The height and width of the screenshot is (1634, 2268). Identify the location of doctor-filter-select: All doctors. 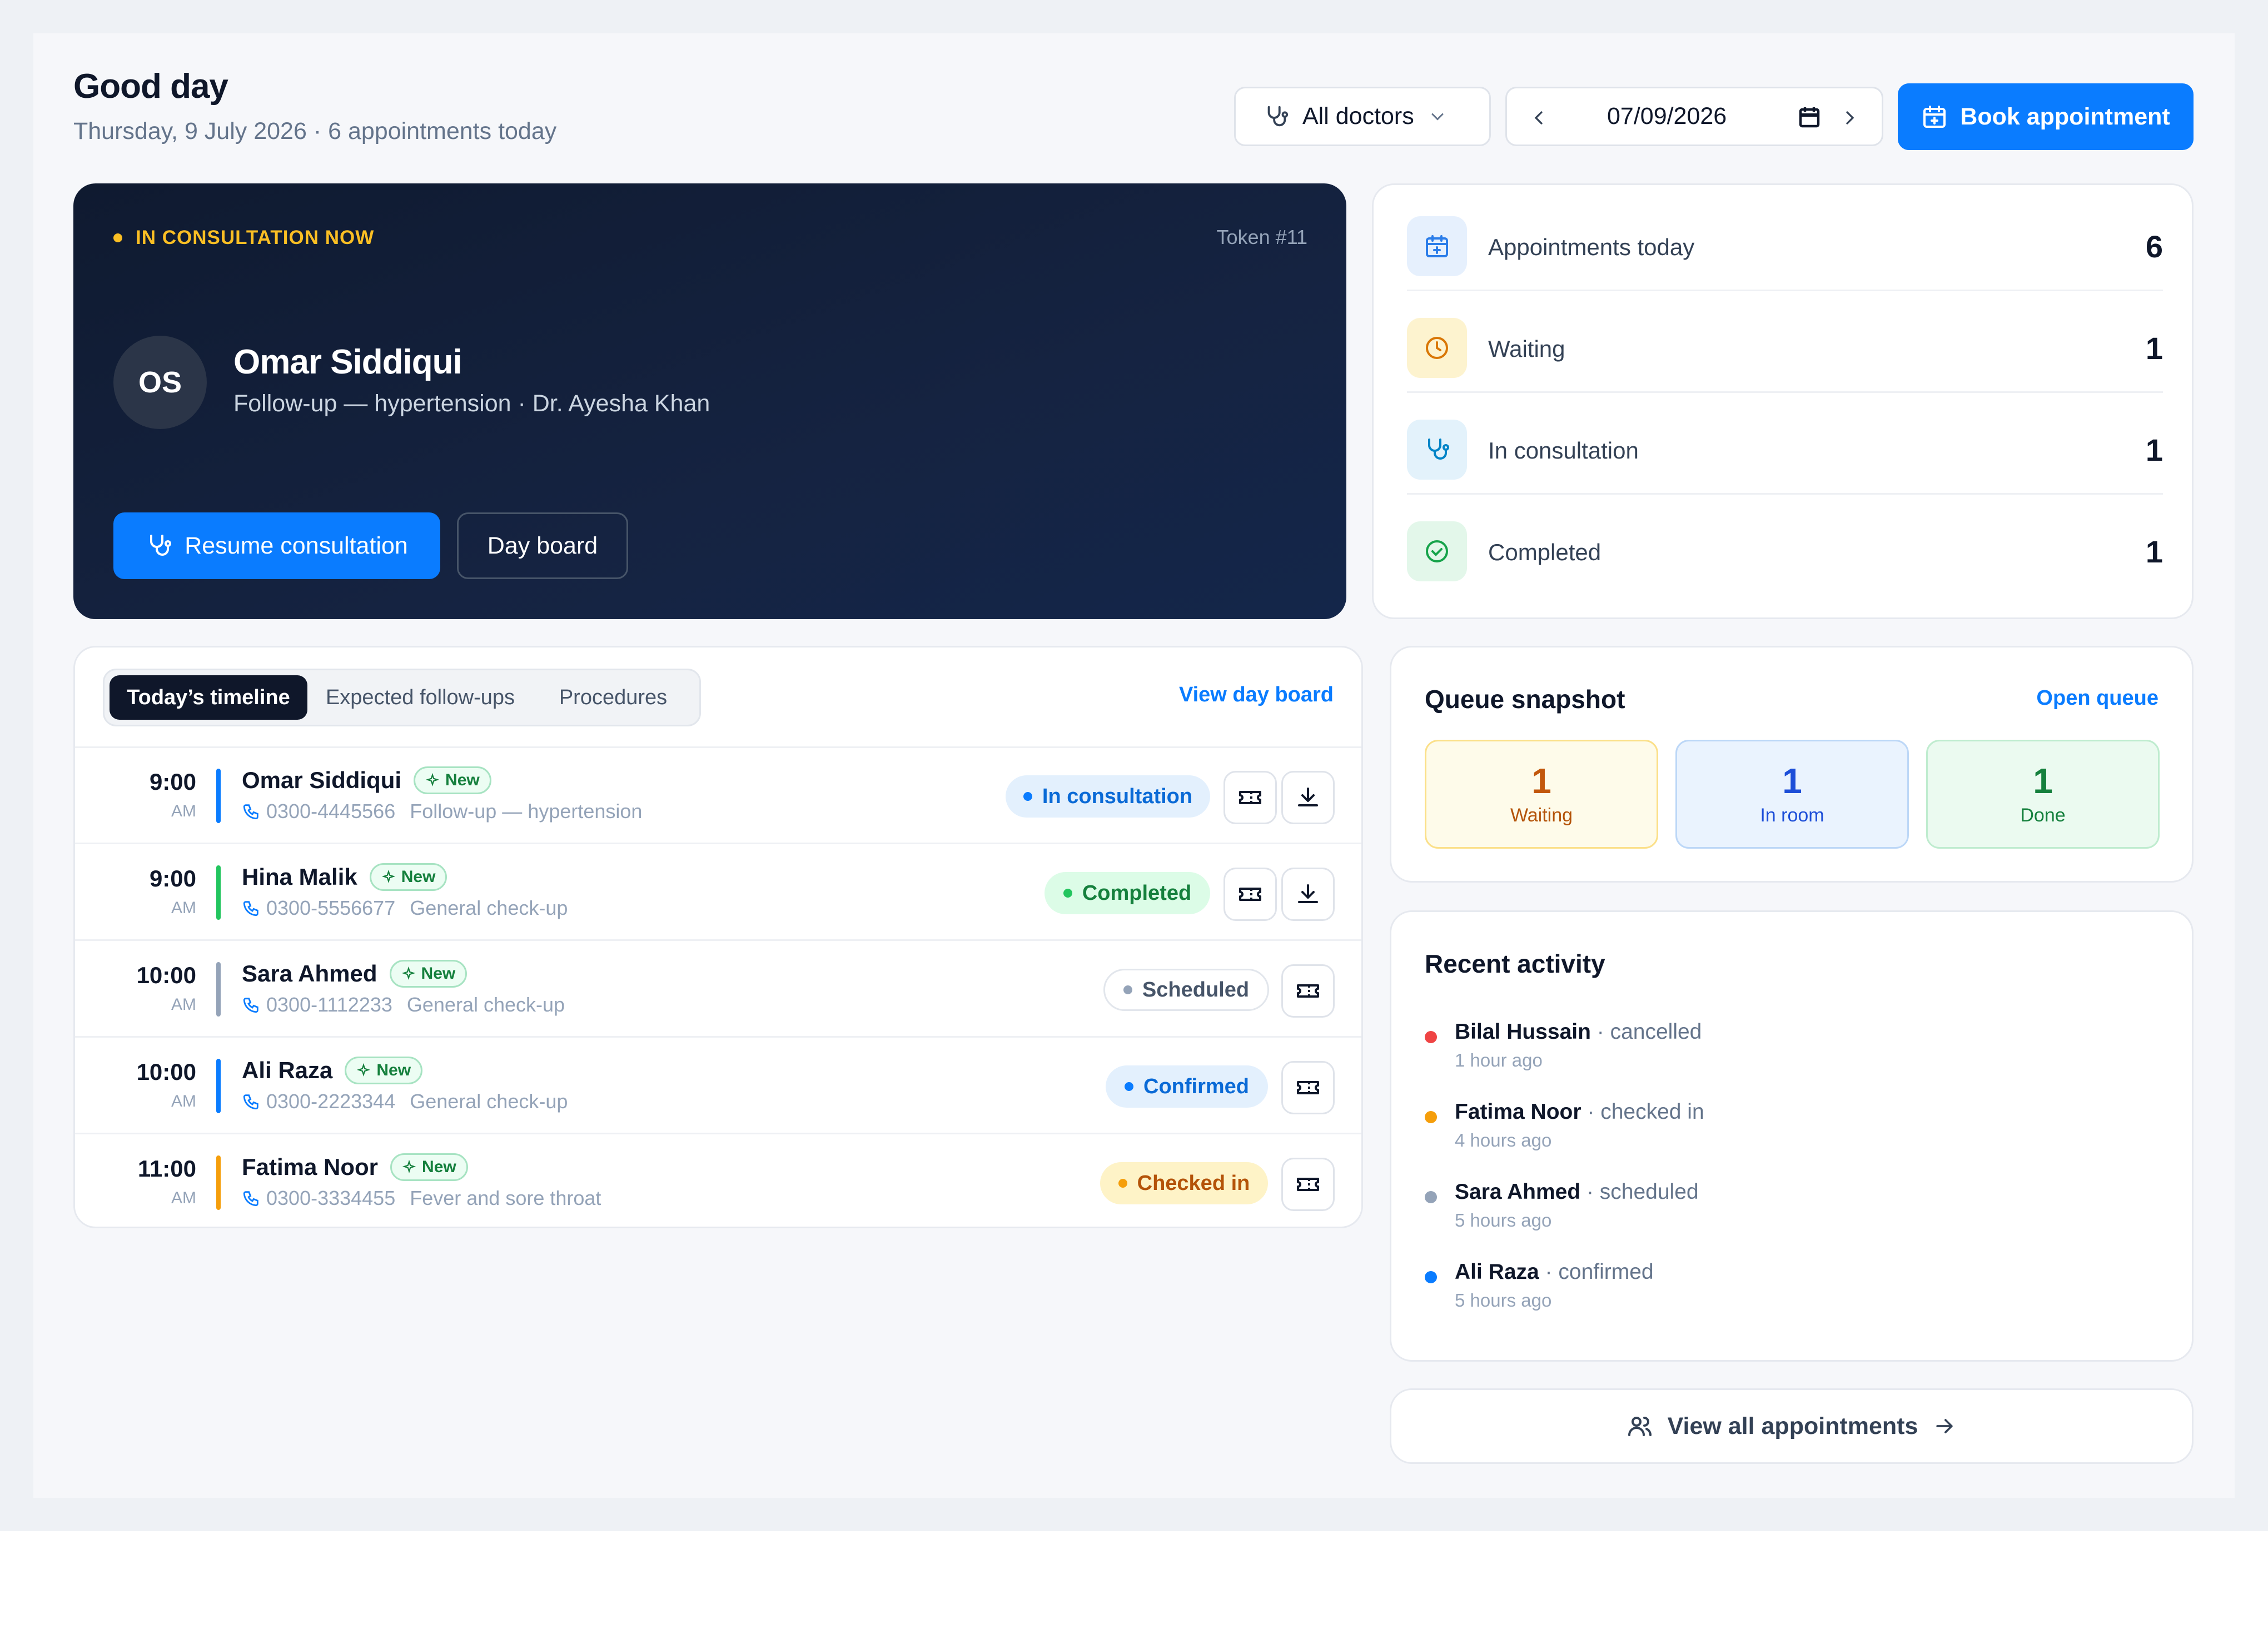
(1362, 117).